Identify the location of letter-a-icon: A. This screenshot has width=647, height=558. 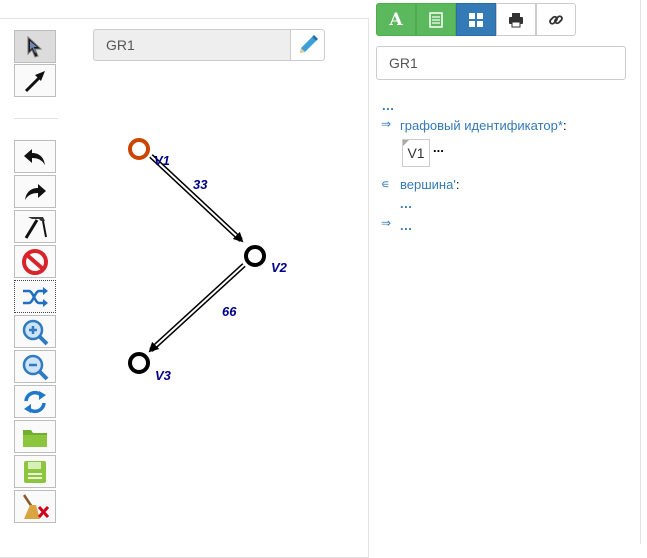
(396, 19).